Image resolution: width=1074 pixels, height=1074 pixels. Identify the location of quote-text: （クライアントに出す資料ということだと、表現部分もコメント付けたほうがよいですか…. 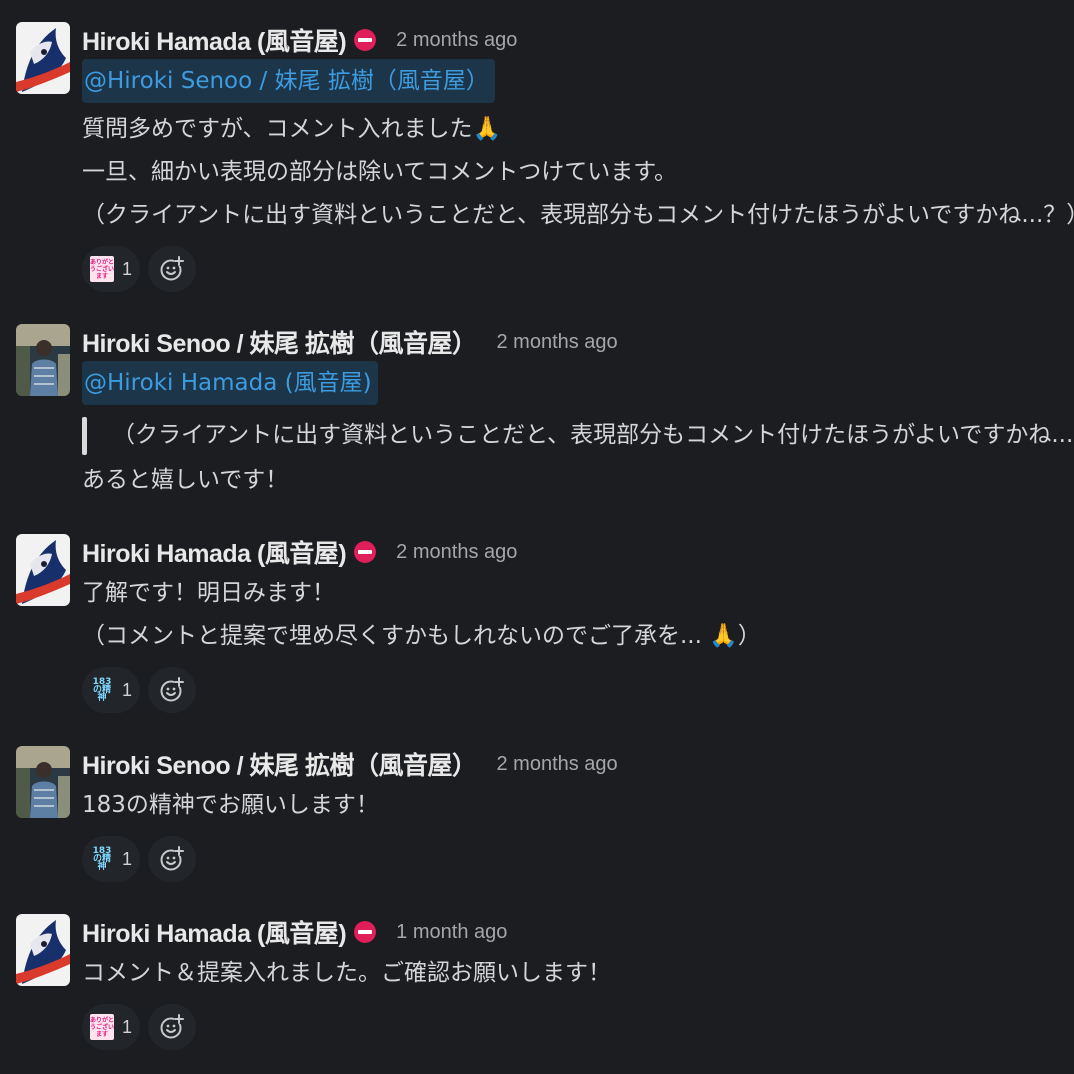
(593, 435).